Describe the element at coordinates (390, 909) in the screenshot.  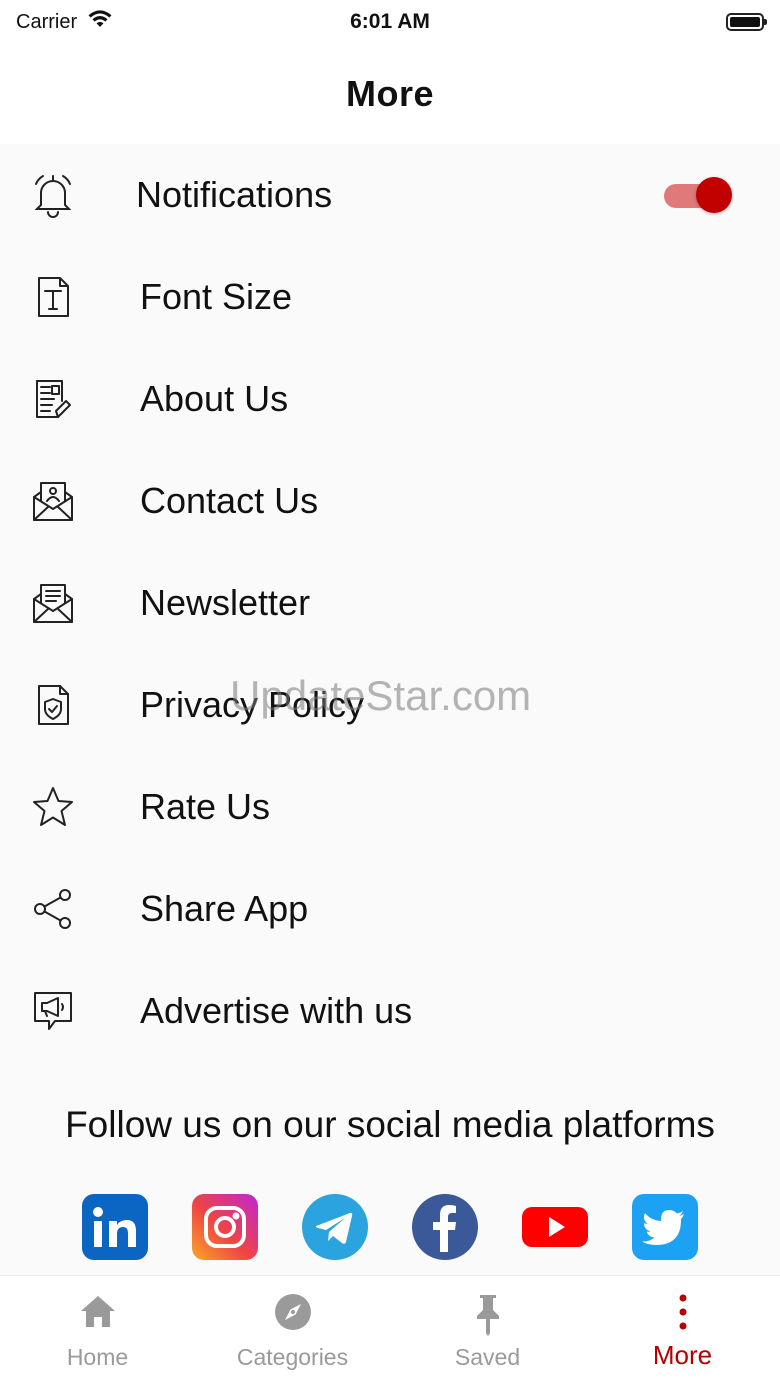
I see `menu-item-share-app: Share App` at that location.